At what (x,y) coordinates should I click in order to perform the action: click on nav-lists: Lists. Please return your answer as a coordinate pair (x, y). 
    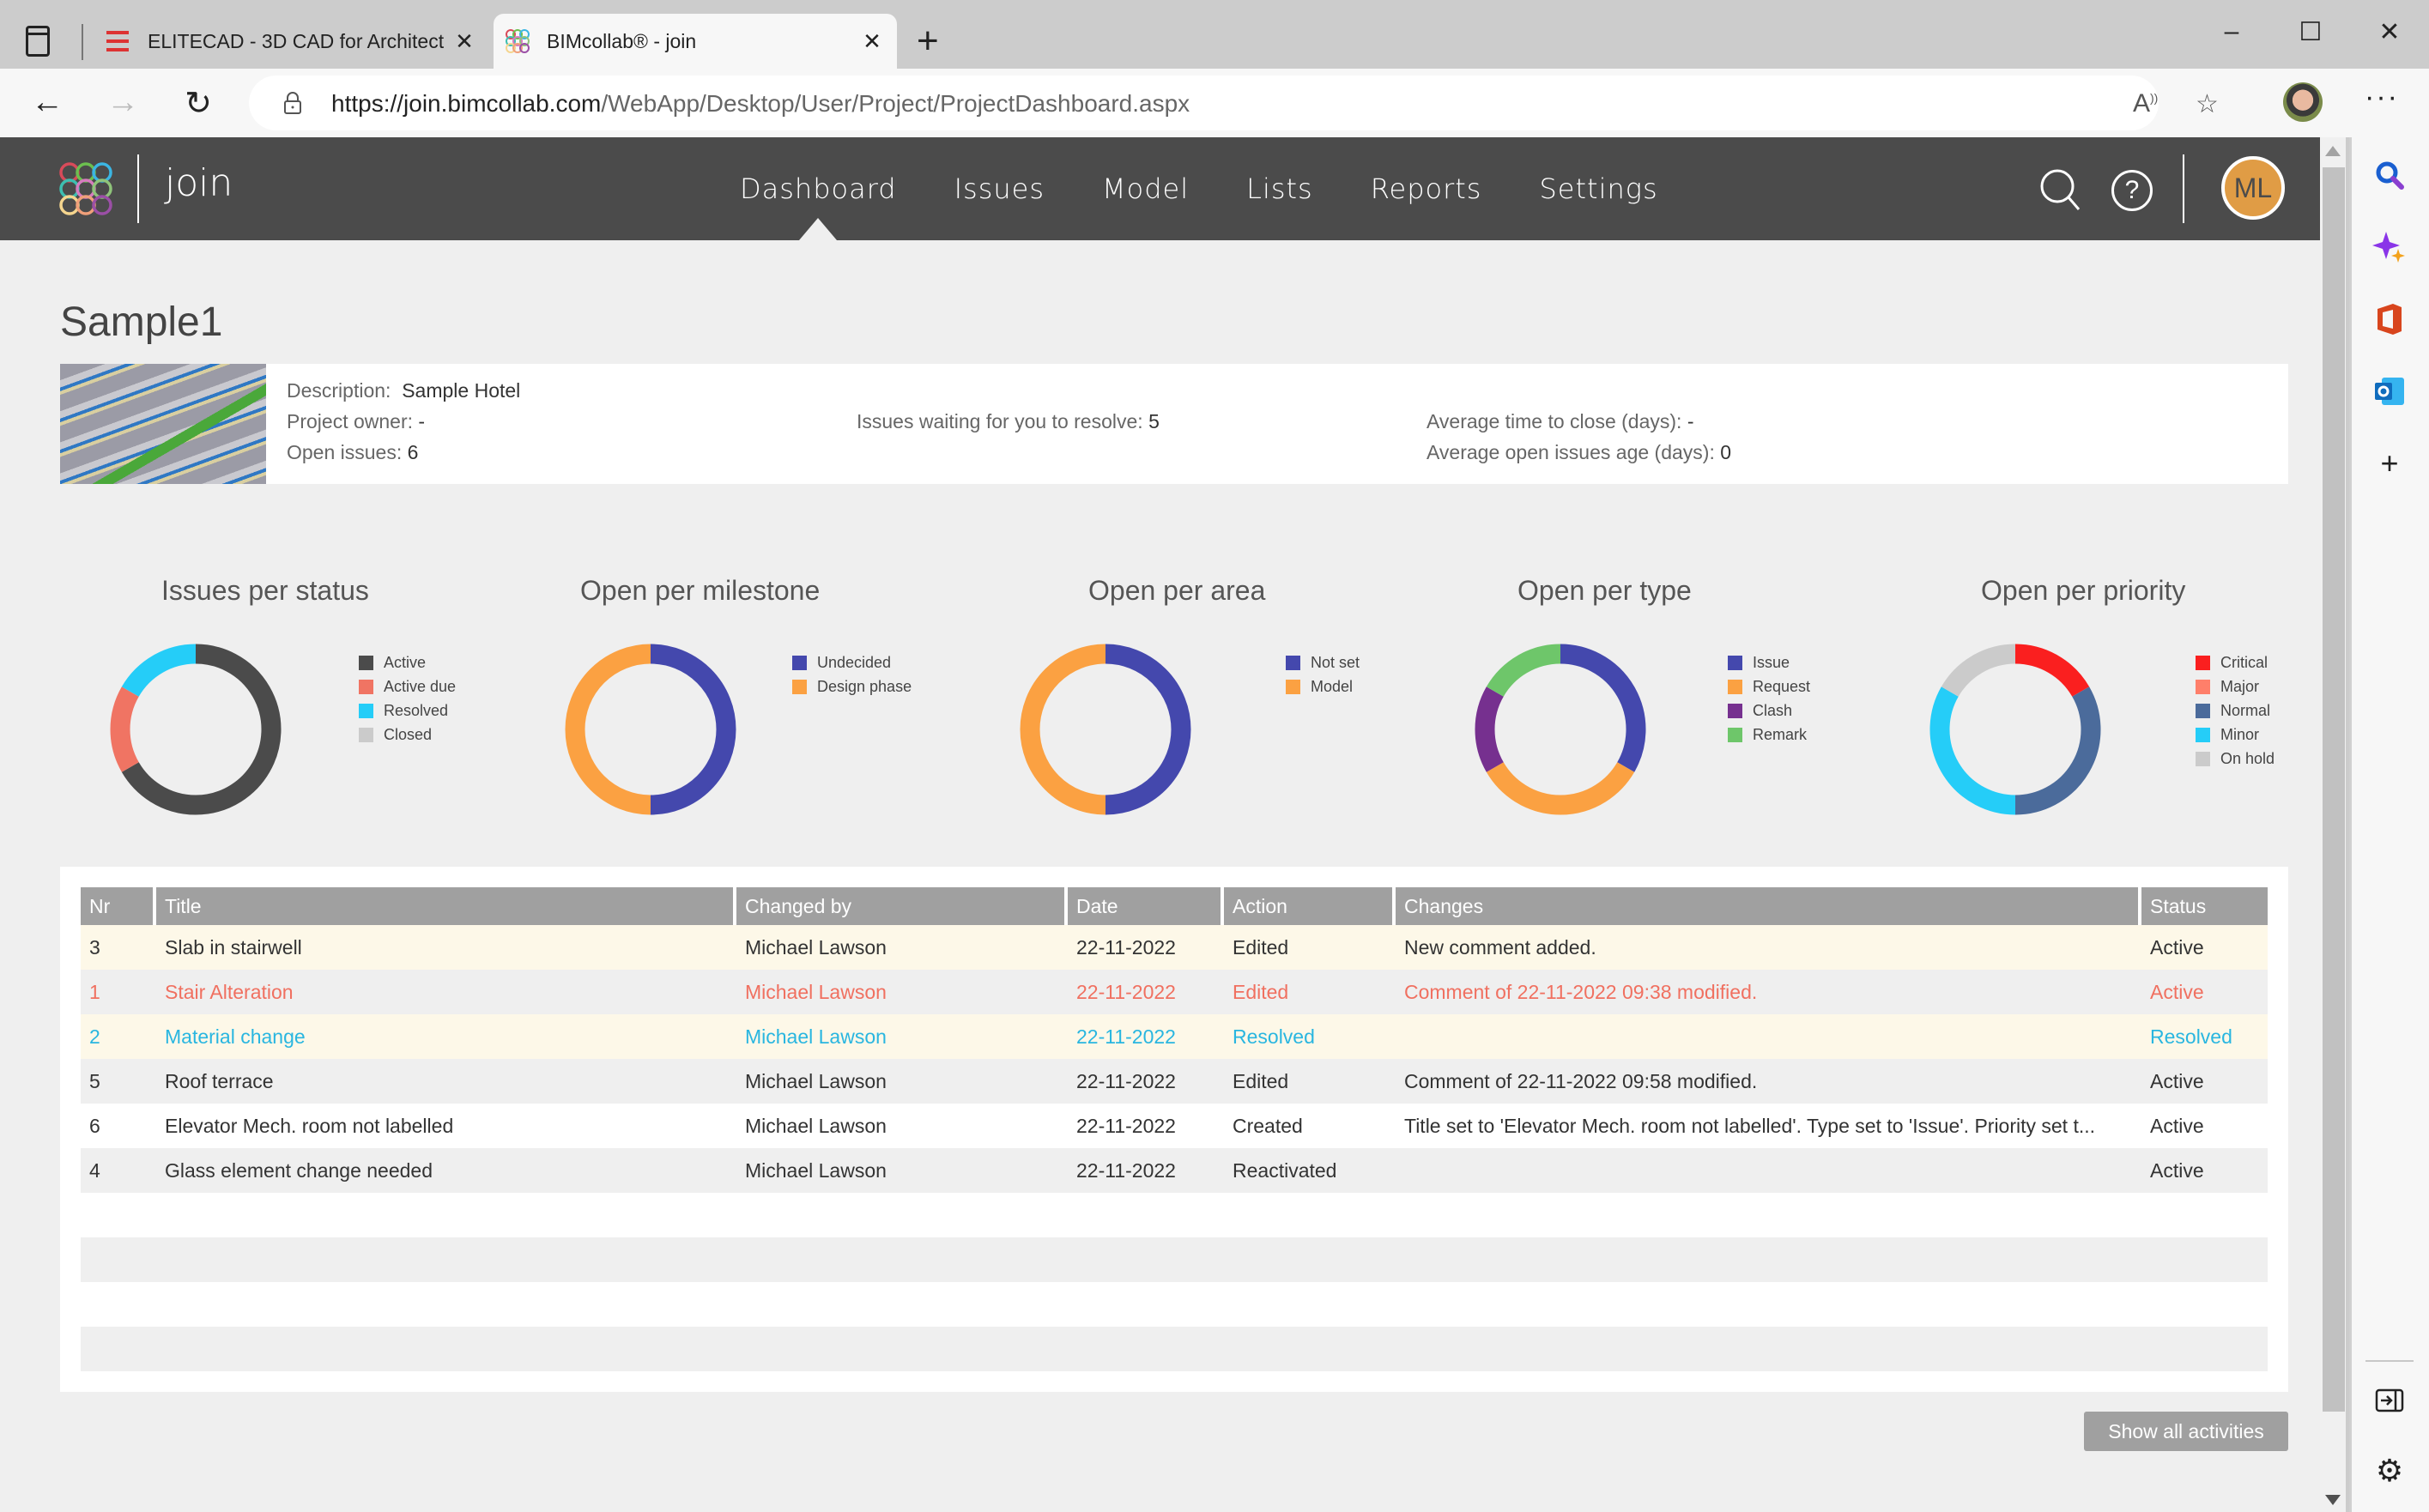
    Looking at the image, I should click on (1279, 188).